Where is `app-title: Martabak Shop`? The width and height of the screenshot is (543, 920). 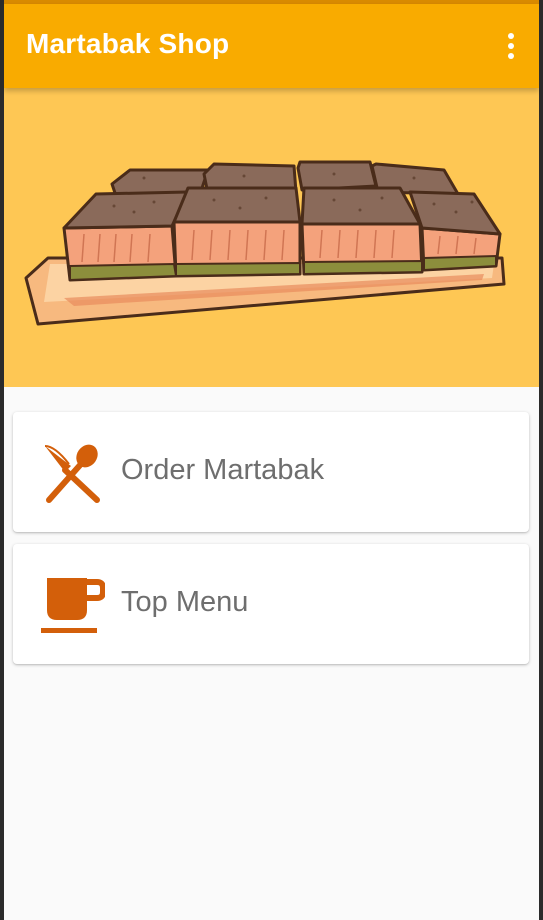
app-title: Martabak Shop is located at coordinates (128, 43).